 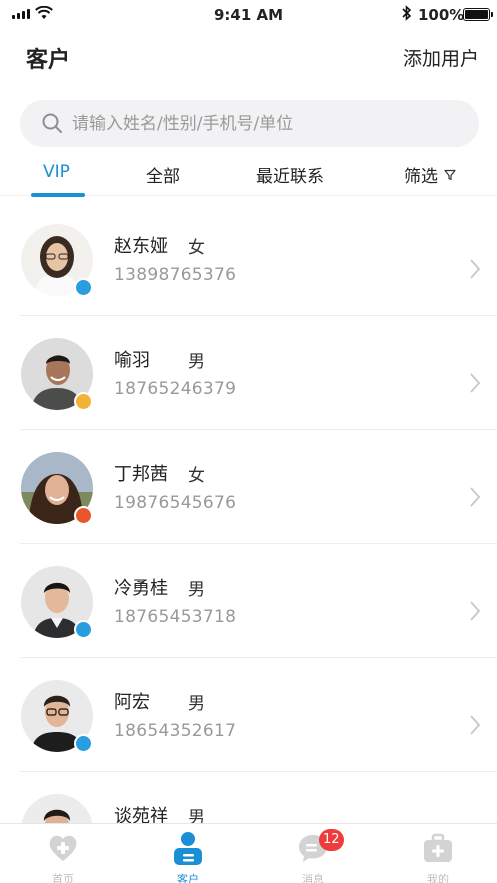 I want to click on contact-phone: 13898765376, so click(x=175, y=275).